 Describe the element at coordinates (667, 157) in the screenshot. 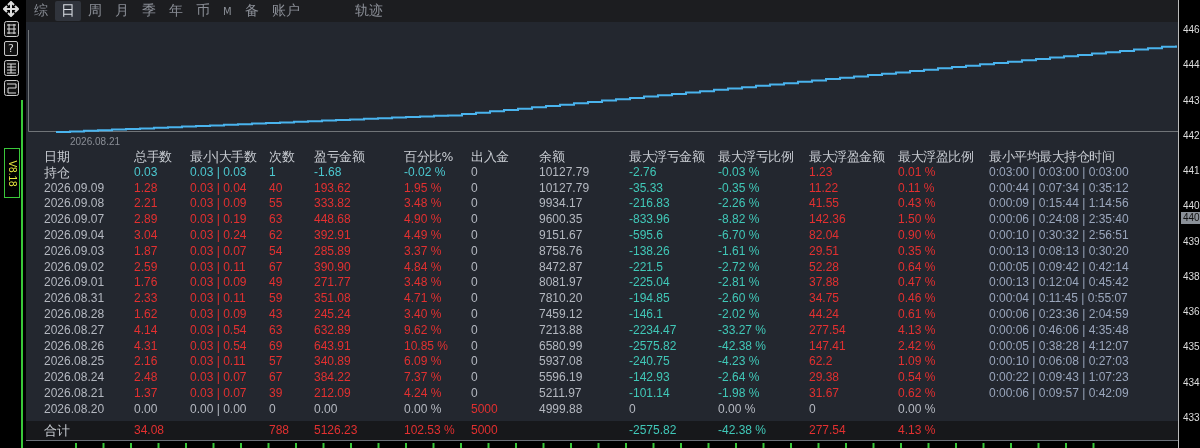

I see `column-header: 最大浮亏金额` at that location.